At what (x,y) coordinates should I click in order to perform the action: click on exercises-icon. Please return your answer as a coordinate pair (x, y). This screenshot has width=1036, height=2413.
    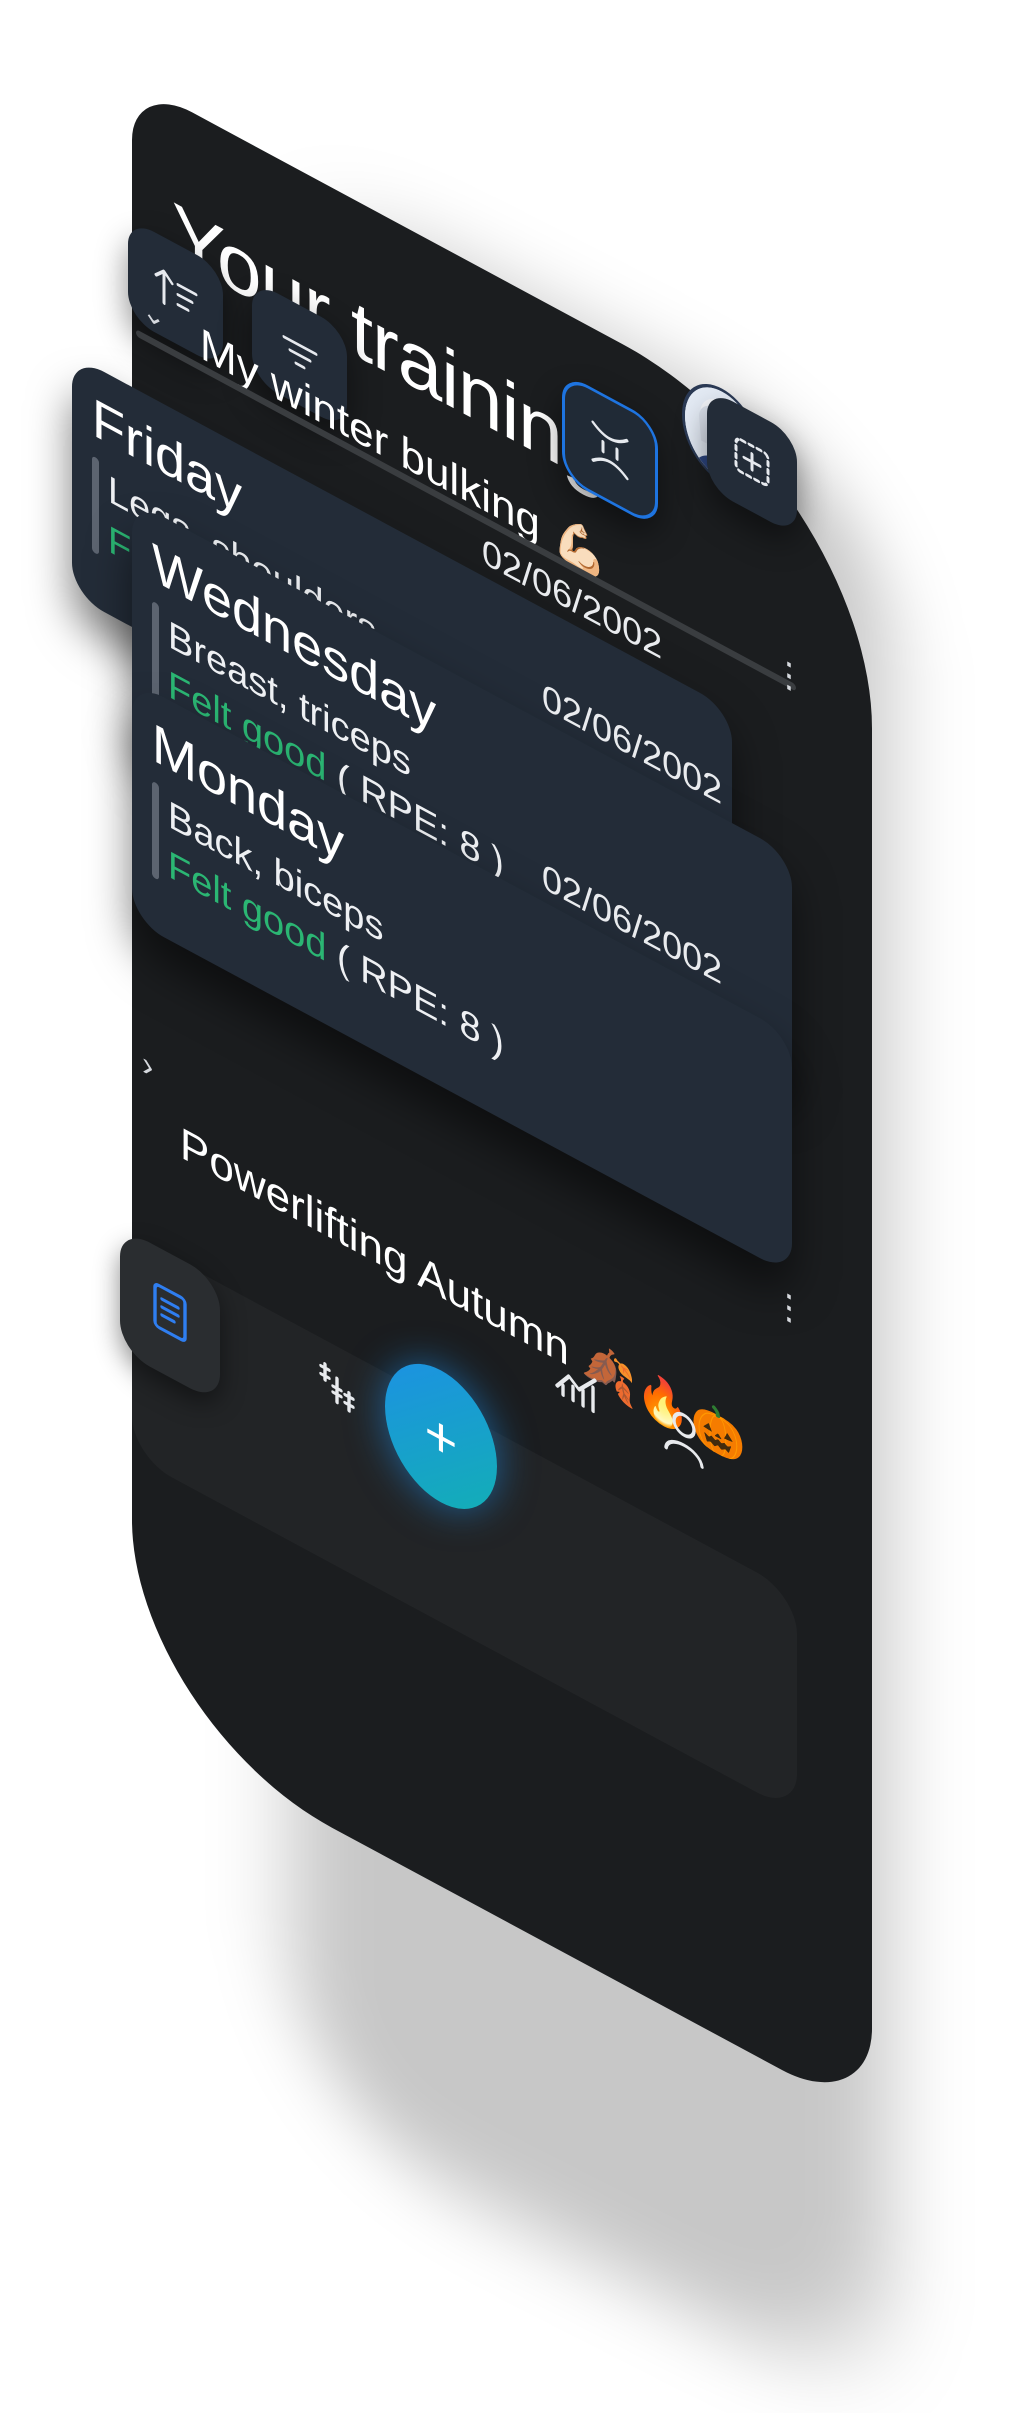
    Looking at the image, I should click on (337, 1387).